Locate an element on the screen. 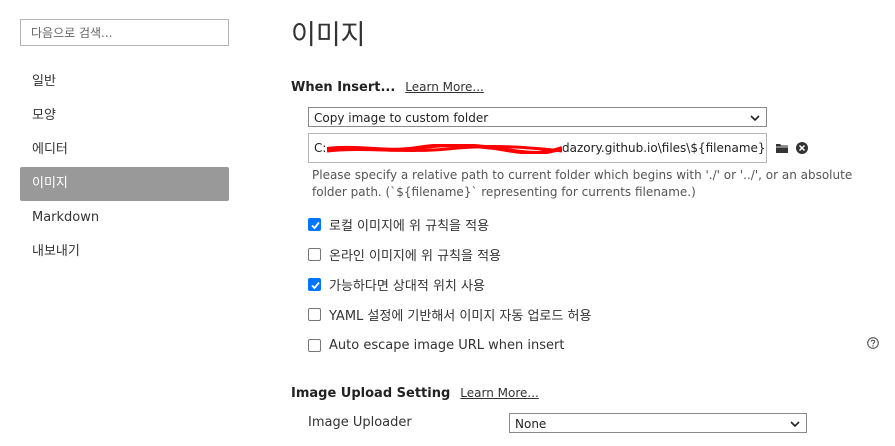 Image resolution: width=895 pixels, height=446 pixels. checkbox-yaml-auto-upload is located at coordinates (314, 314).